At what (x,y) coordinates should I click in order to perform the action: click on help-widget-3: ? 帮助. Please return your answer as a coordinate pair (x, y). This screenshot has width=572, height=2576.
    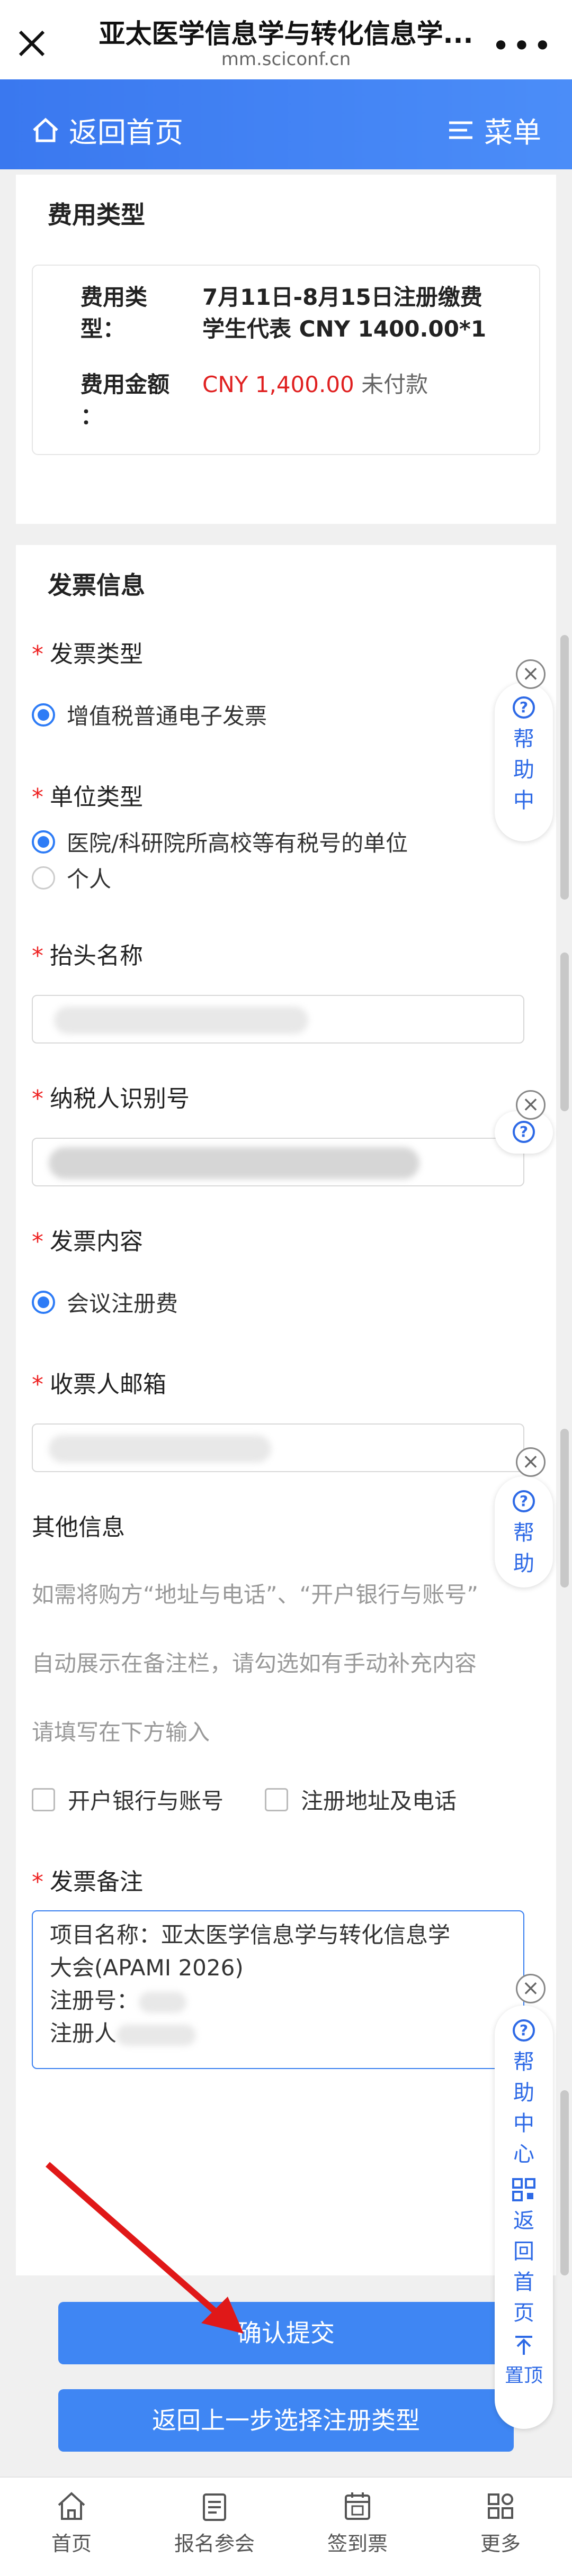
    Looking at the image, I should click on (524, 1532).